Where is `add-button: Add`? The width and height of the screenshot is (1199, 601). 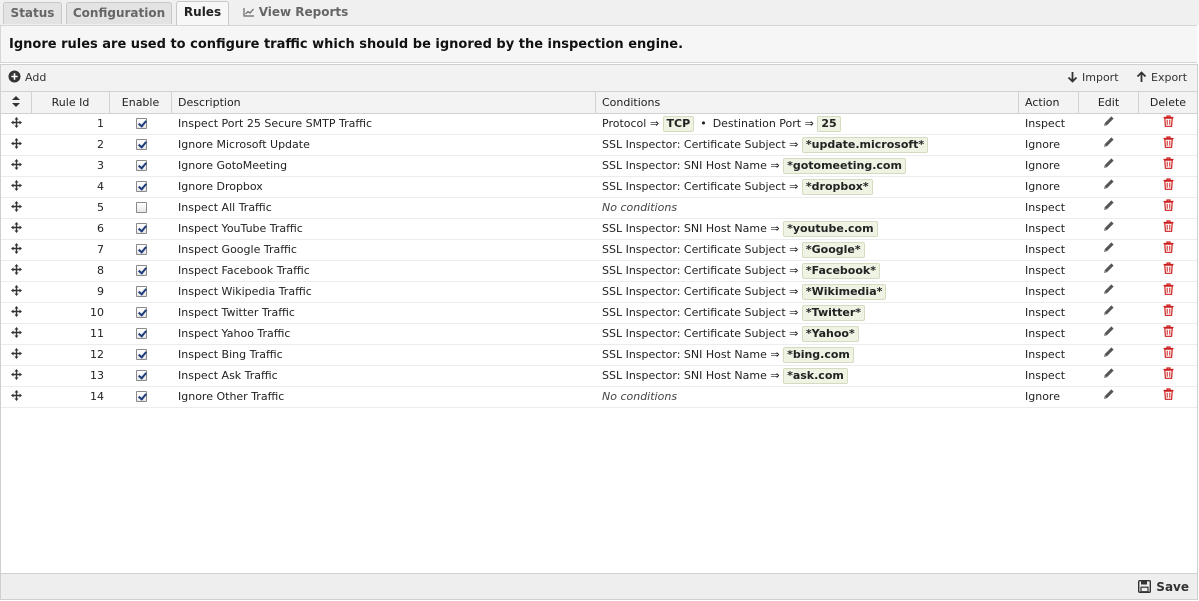
add-button: Add is located at coordinates (27, 78).